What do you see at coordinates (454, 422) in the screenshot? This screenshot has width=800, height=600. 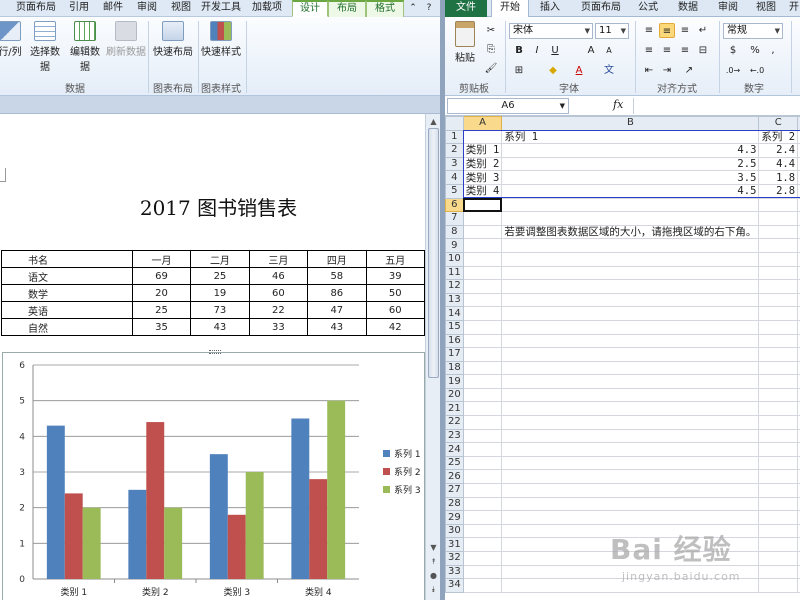 I see `row-header: 22` at bounding box center [454, 422].